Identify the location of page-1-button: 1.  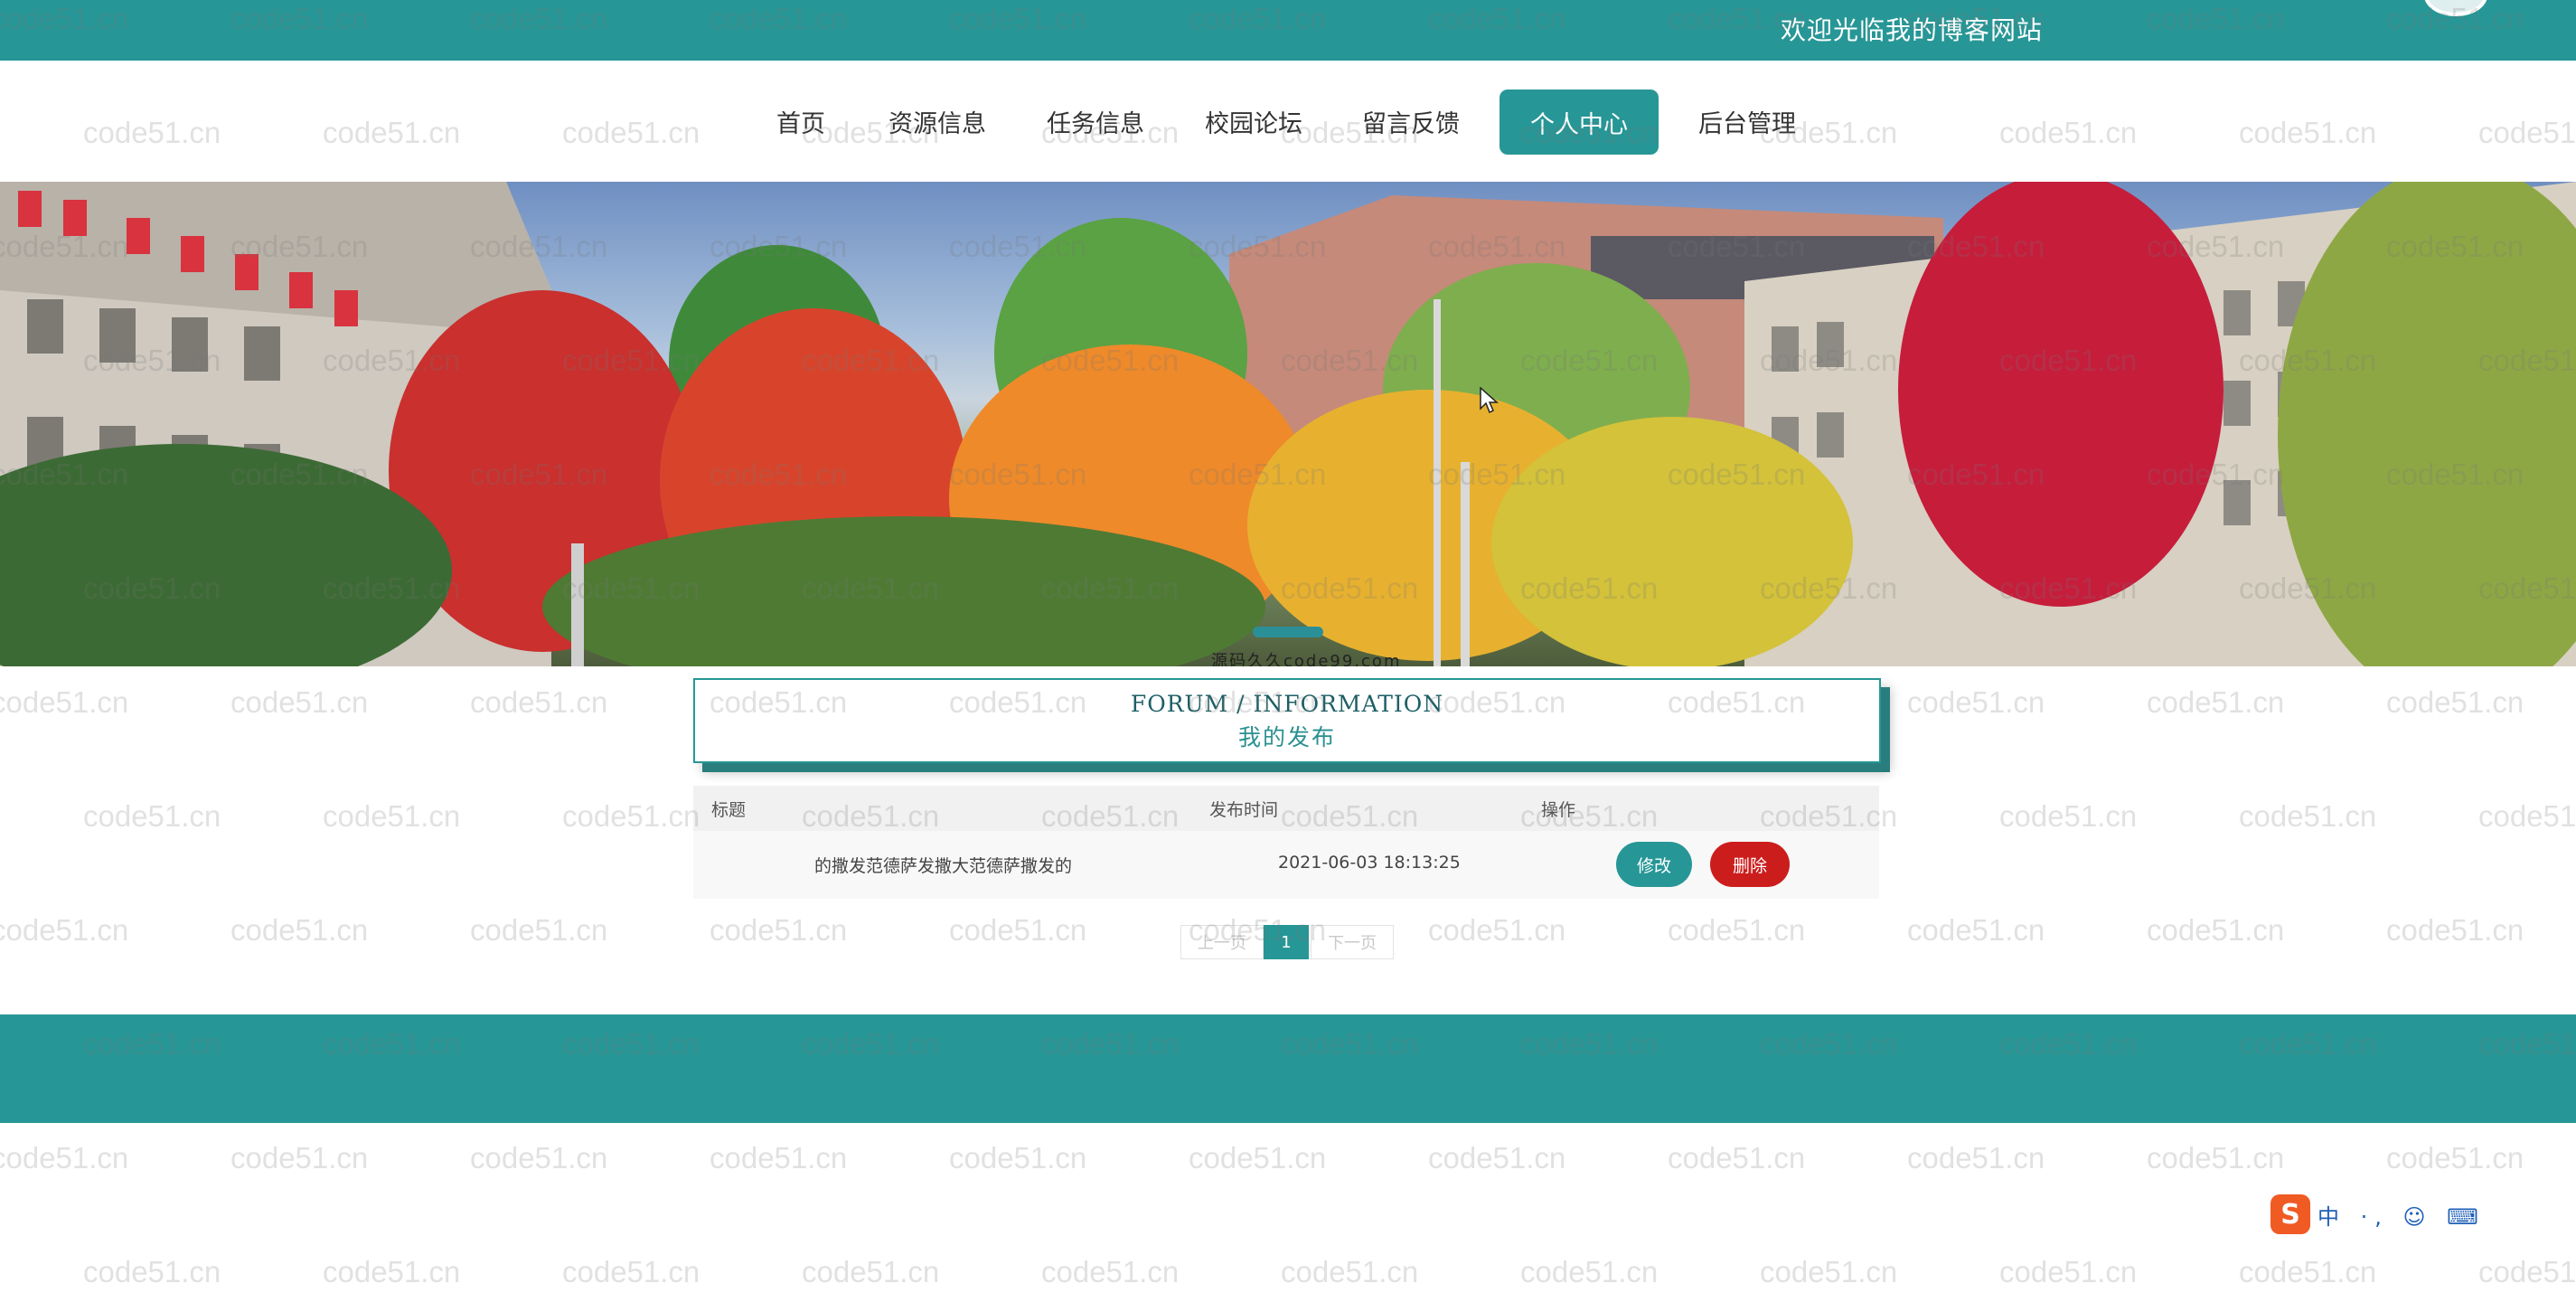
(1287, 942).